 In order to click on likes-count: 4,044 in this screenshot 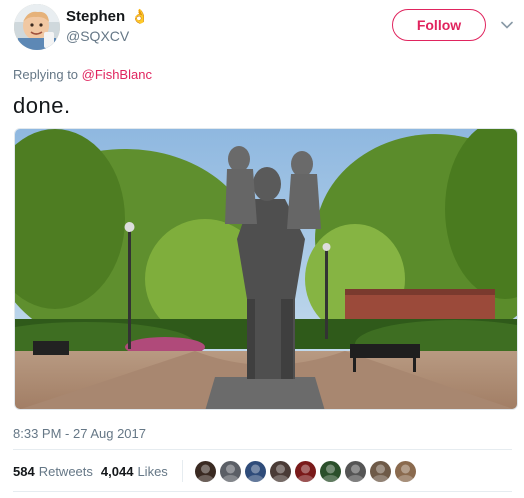, I will do `click(117, 471)`.